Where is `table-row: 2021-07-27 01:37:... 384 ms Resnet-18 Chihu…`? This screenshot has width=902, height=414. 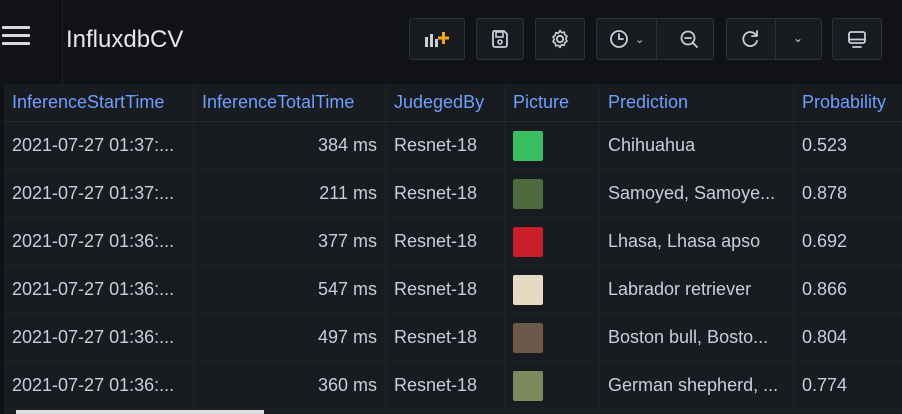
table-row: 2021-07-27 01:37:... 384 ms Resnet-18 Chihu… is located at coordinates (453, 146).